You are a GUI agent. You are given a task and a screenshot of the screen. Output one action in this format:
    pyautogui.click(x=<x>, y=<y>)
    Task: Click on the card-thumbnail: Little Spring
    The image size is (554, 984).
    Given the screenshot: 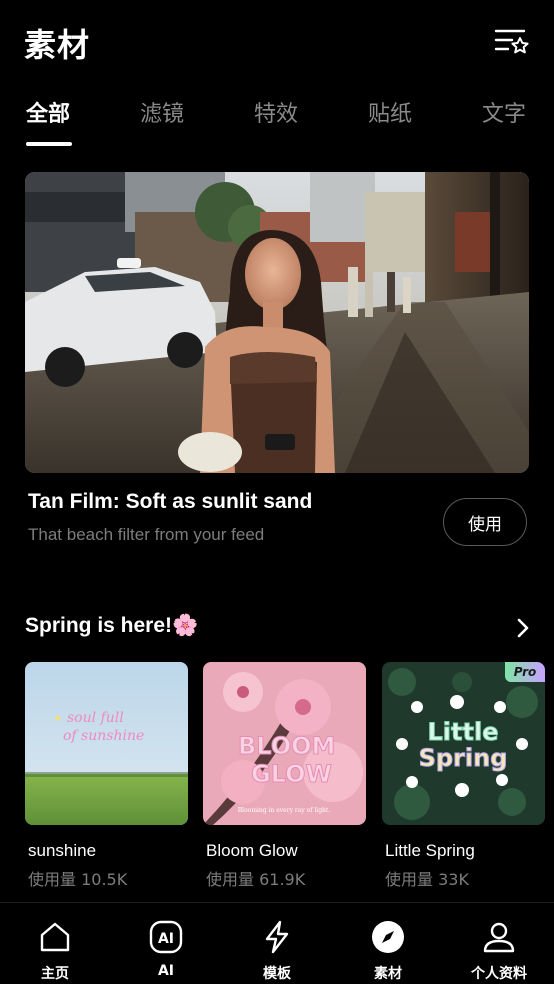 What is the action you would take?
    pyautogui.click(x=463, y=743)
    